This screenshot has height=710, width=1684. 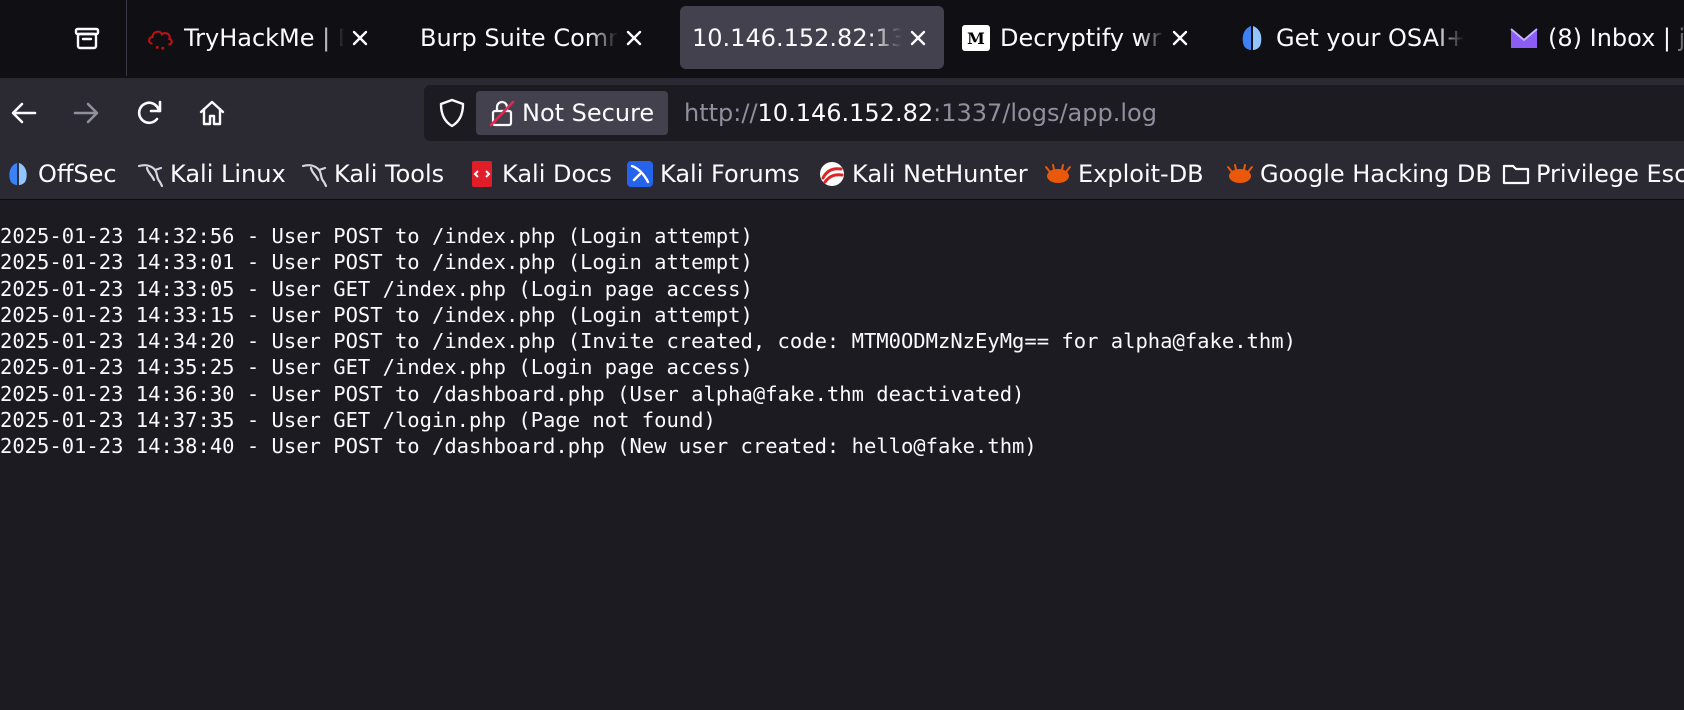 I want to click on insecure-lock-icon, so click(x=502, y=113).